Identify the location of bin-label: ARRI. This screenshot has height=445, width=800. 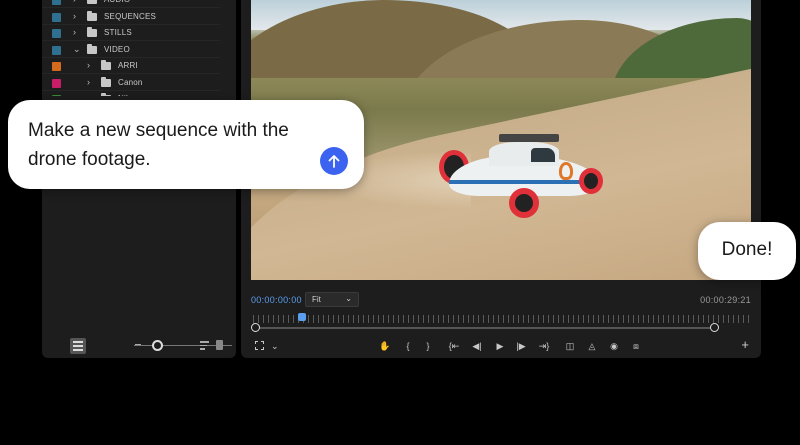
(128, 65).